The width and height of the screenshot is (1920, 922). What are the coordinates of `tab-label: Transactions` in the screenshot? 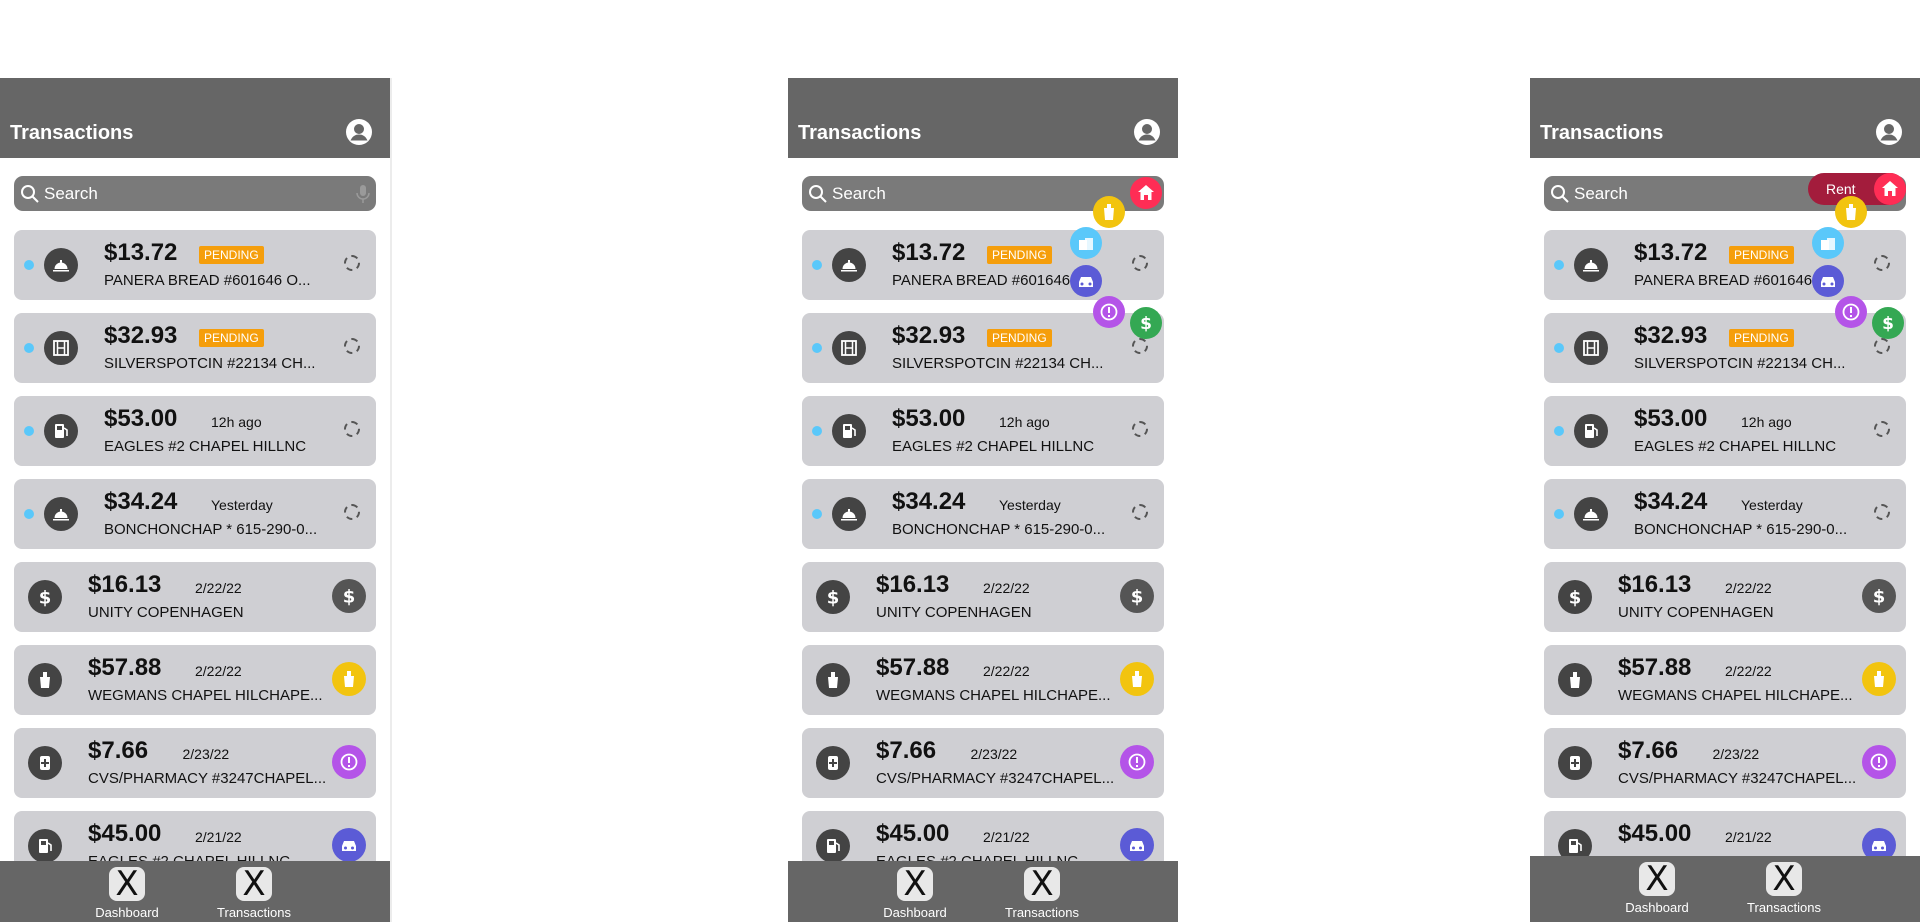 It's located at (1784, 907).